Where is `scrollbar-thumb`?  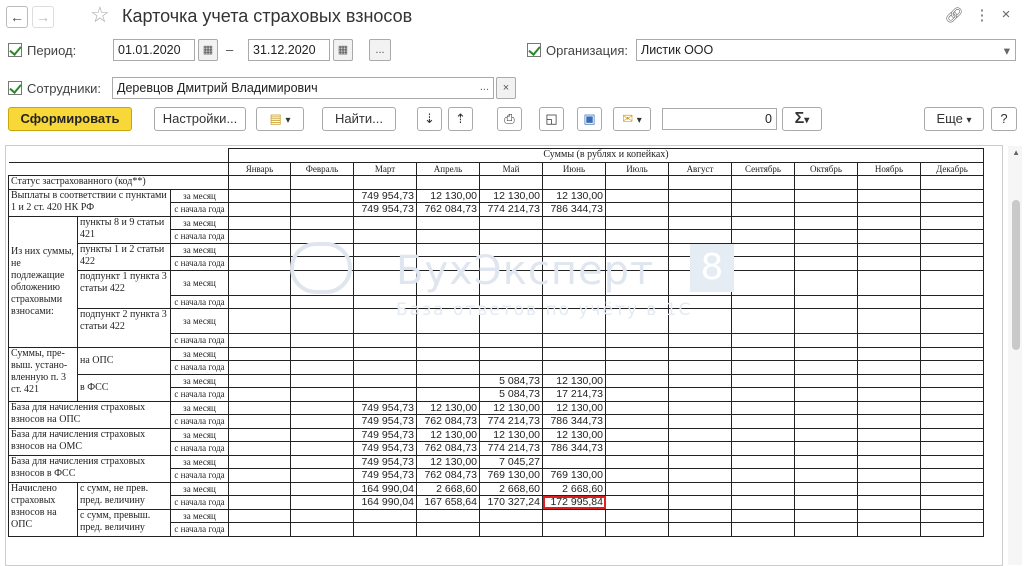 scrollbar-thumb is located at coordinates (1016, 275).